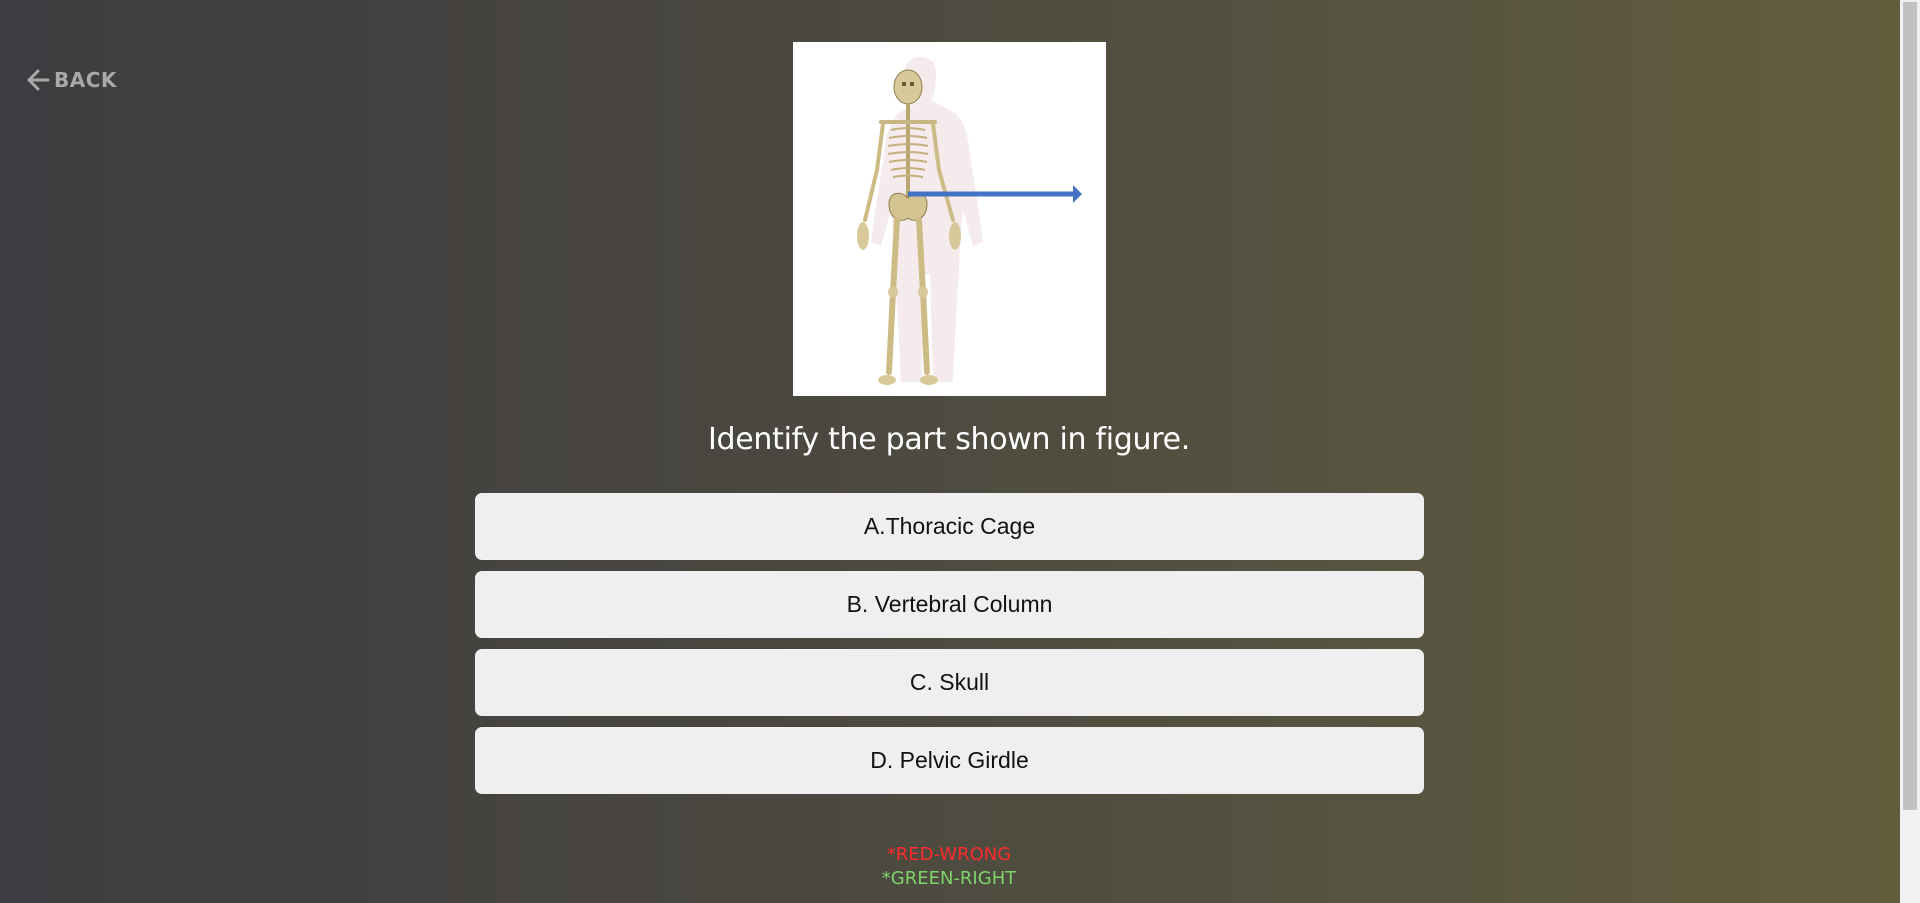 This screenshot has height=903, width=1920. What do you see at coordinates (38, 80) in the screenshot?
I see `arrow-left-icon` at bounding box center [38, 80].